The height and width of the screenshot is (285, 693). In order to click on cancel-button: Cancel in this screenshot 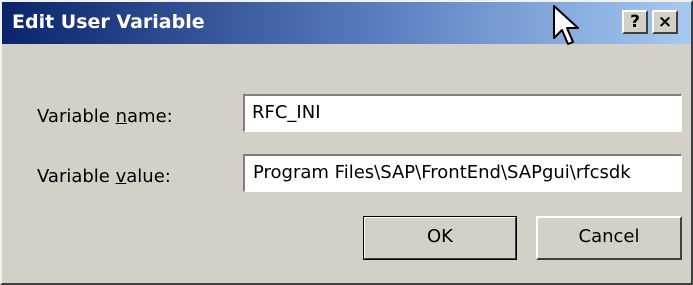, I will do `click(609, 238)`.